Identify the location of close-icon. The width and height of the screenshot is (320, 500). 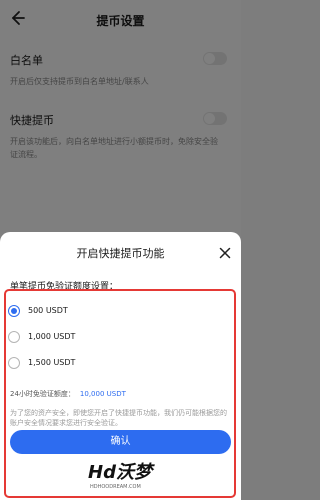
(225, 251).